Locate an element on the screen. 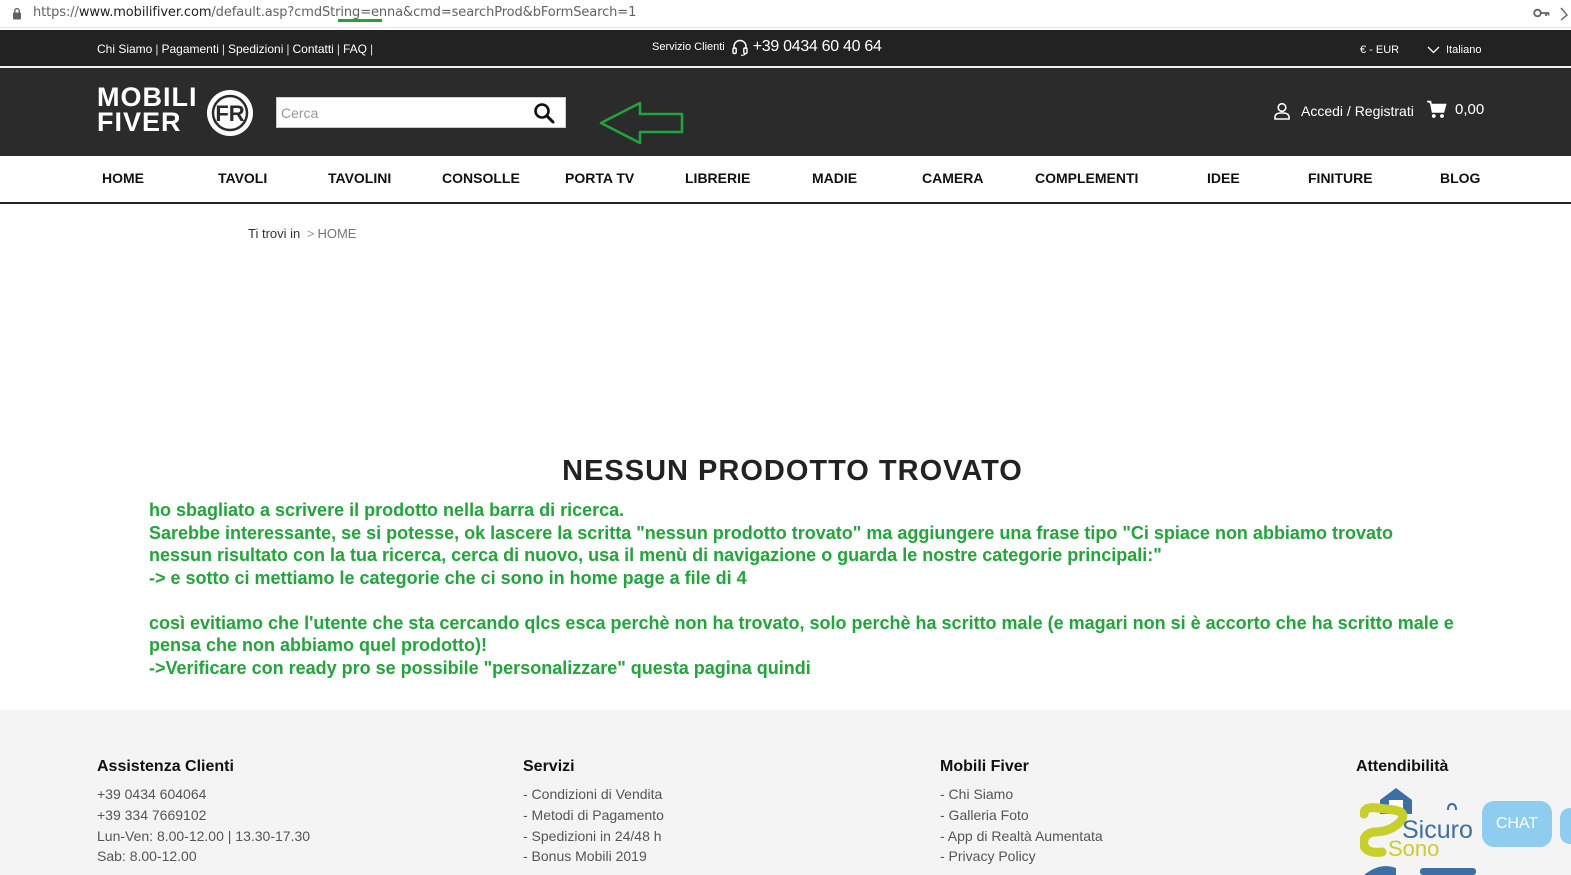  currency-selector: € - EUR is located at coordinates (1379, 50).